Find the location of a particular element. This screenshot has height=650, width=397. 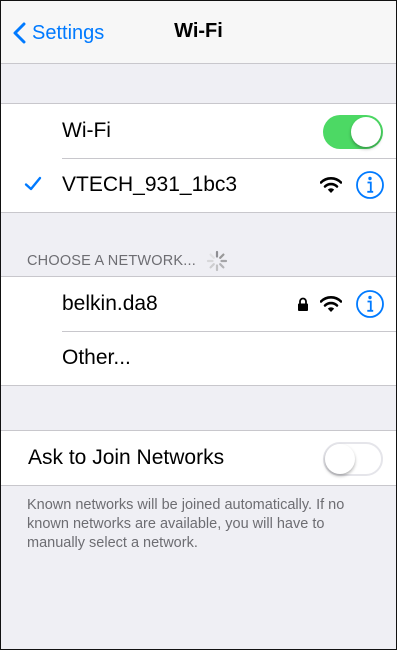

wifi-toggle is located at coordinates (353, 132).